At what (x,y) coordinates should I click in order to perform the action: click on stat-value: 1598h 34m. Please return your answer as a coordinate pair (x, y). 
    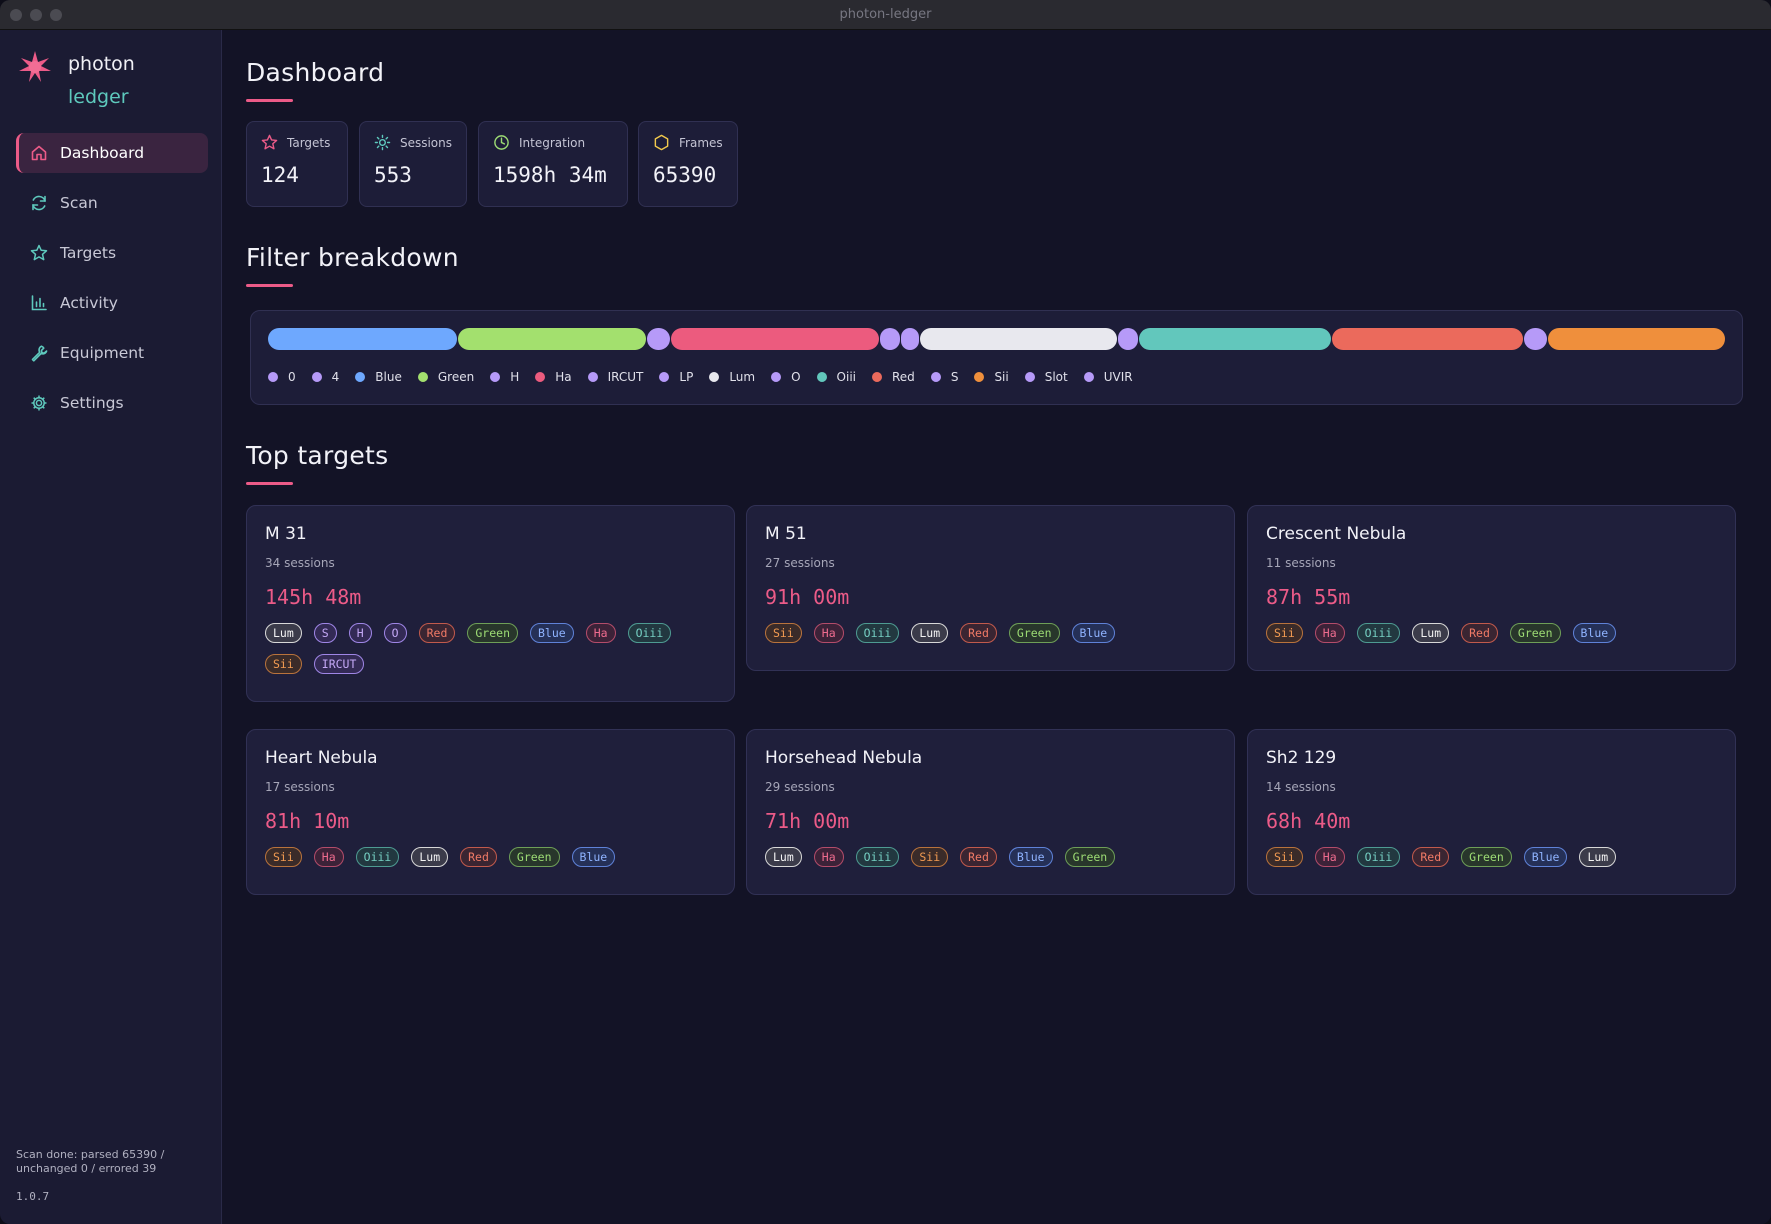
    Looking at the image, I should click on (550, 175).